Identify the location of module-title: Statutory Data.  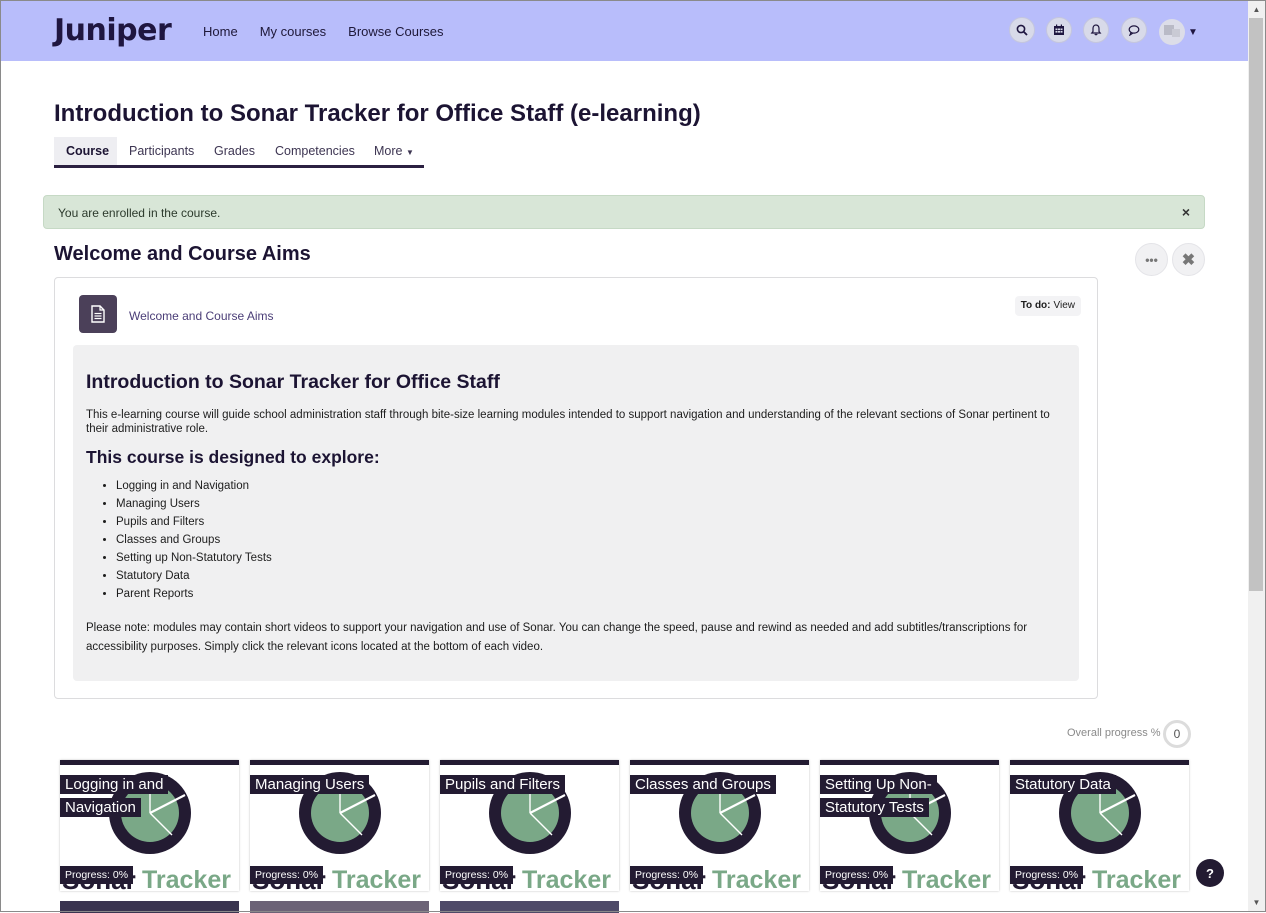
(1063, 784).